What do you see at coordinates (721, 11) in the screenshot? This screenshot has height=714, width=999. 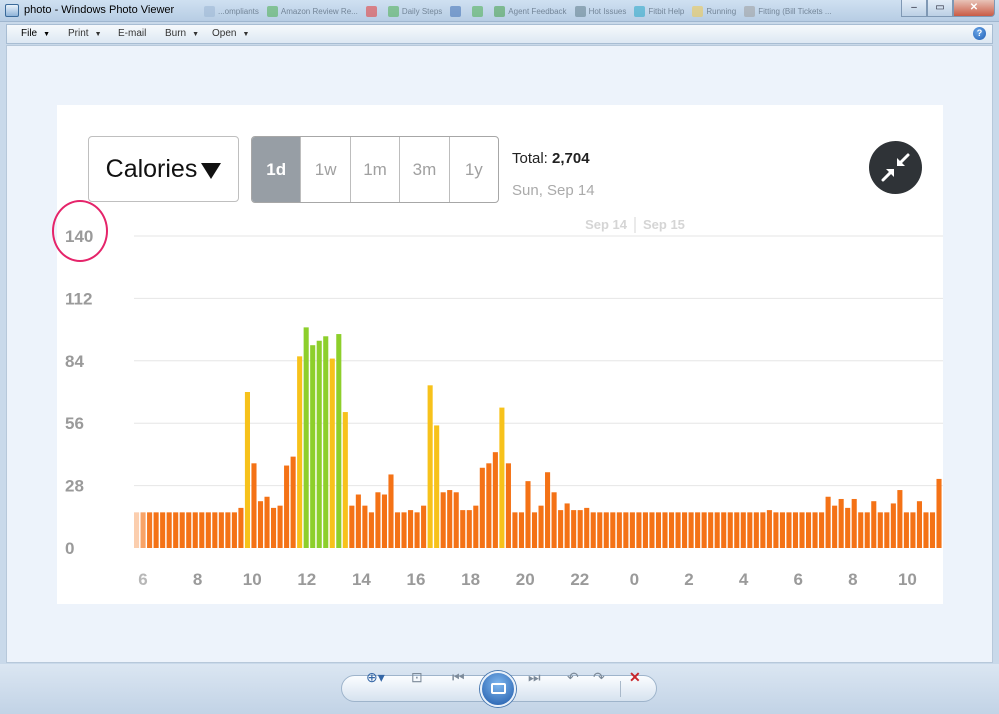 I see `task-chip-label: Running` at bounding box center [721, 11].